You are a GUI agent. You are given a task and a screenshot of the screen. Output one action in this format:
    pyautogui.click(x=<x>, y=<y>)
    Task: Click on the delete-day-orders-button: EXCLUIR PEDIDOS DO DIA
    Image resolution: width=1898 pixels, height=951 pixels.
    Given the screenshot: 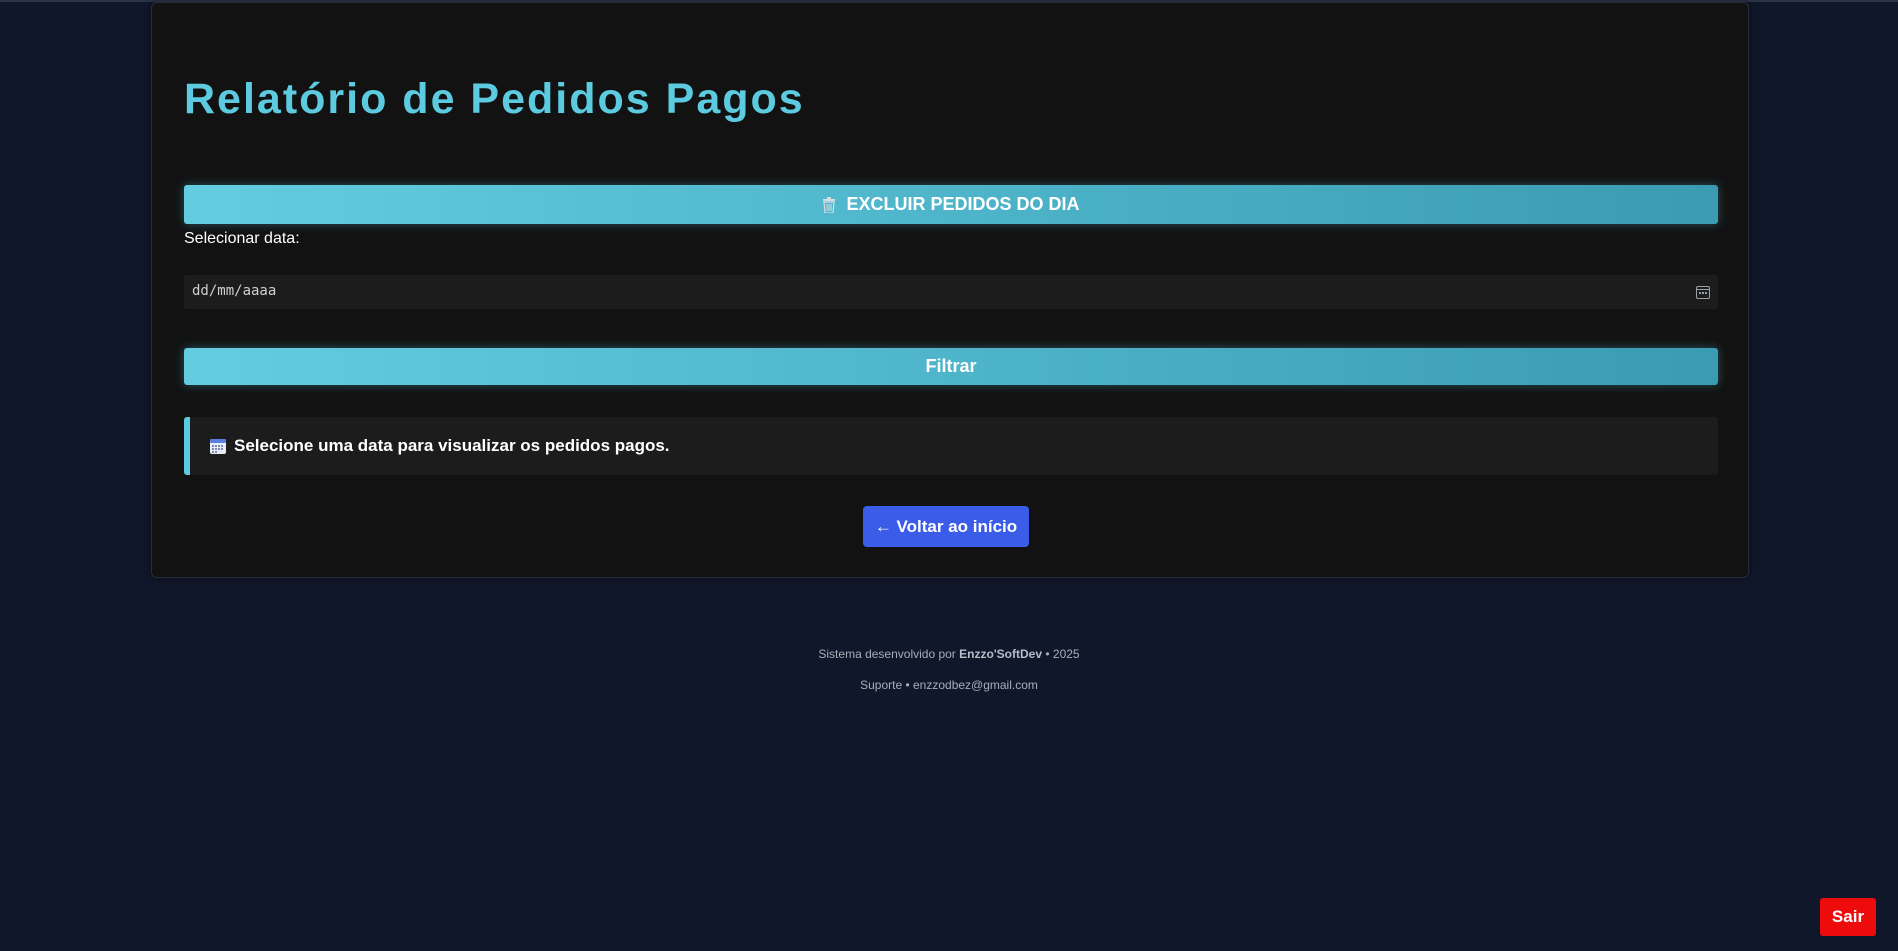 What is the action you would take?
    pyautogui.click(x=951, y=204)
    